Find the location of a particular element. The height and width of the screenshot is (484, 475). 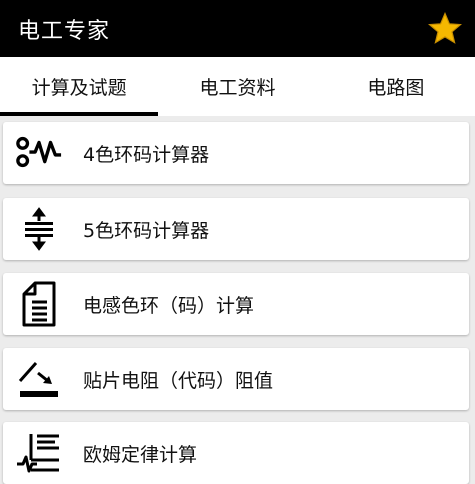

item-label: 5色环码计算器 is located at coordinates (146, 230).